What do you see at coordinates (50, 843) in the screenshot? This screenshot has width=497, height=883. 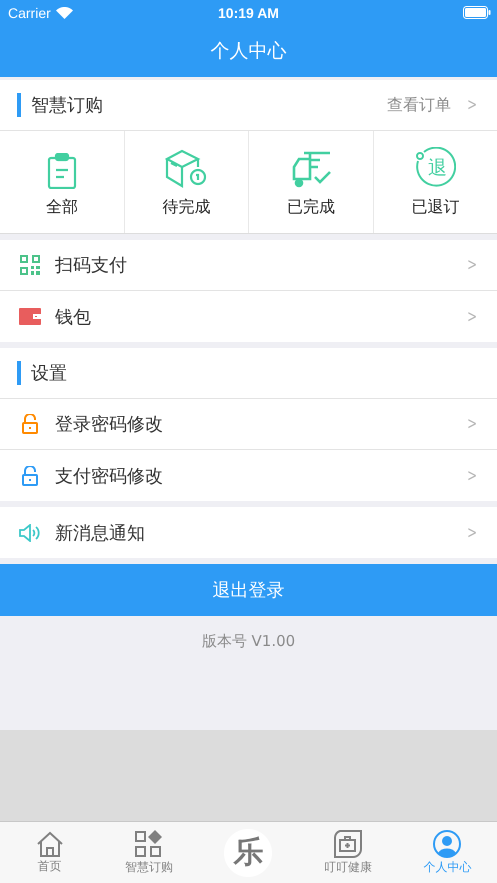 I see `home-icon` at bounding box center [50, 843].